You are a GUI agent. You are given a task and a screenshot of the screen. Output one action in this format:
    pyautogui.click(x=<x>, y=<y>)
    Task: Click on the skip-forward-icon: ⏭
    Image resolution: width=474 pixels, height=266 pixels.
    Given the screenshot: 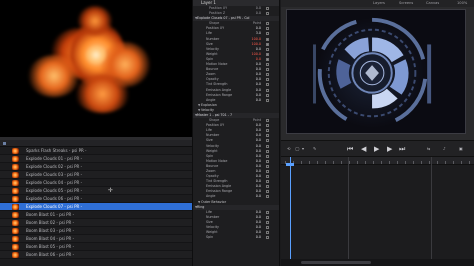 What is the action you would take?
    pyautogui.click(x=402, y=149)
    